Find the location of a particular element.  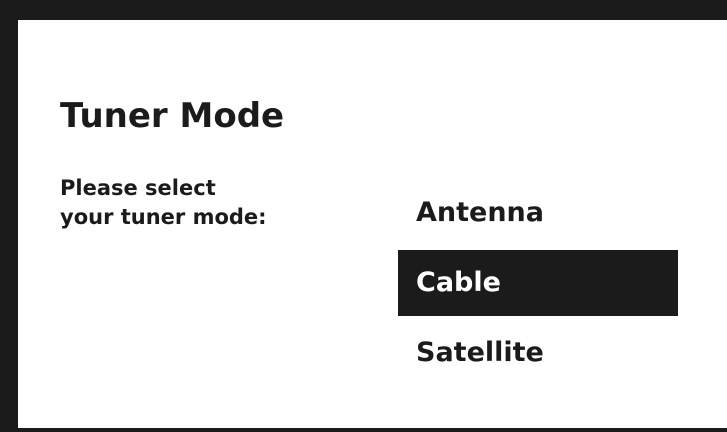

option-antenna: Antenna is located at coordinates (538, 213).